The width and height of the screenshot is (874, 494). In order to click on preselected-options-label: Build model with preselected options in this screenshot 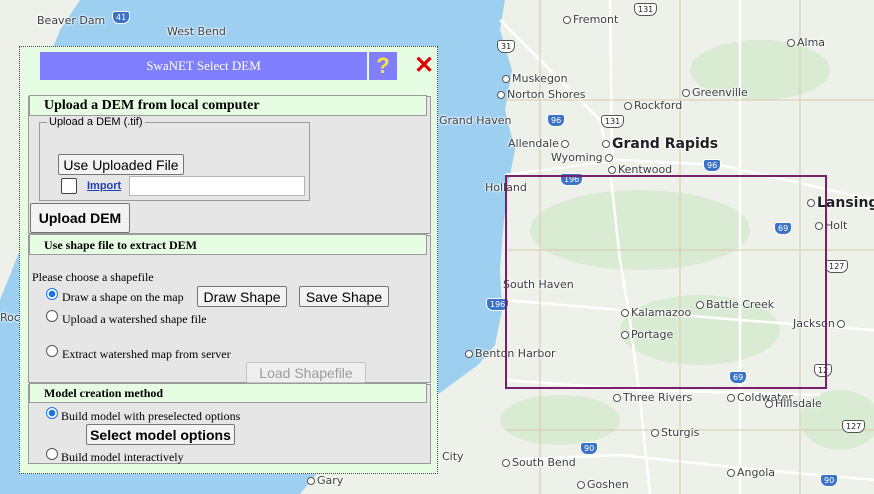, I will do `click(151, 416)`.